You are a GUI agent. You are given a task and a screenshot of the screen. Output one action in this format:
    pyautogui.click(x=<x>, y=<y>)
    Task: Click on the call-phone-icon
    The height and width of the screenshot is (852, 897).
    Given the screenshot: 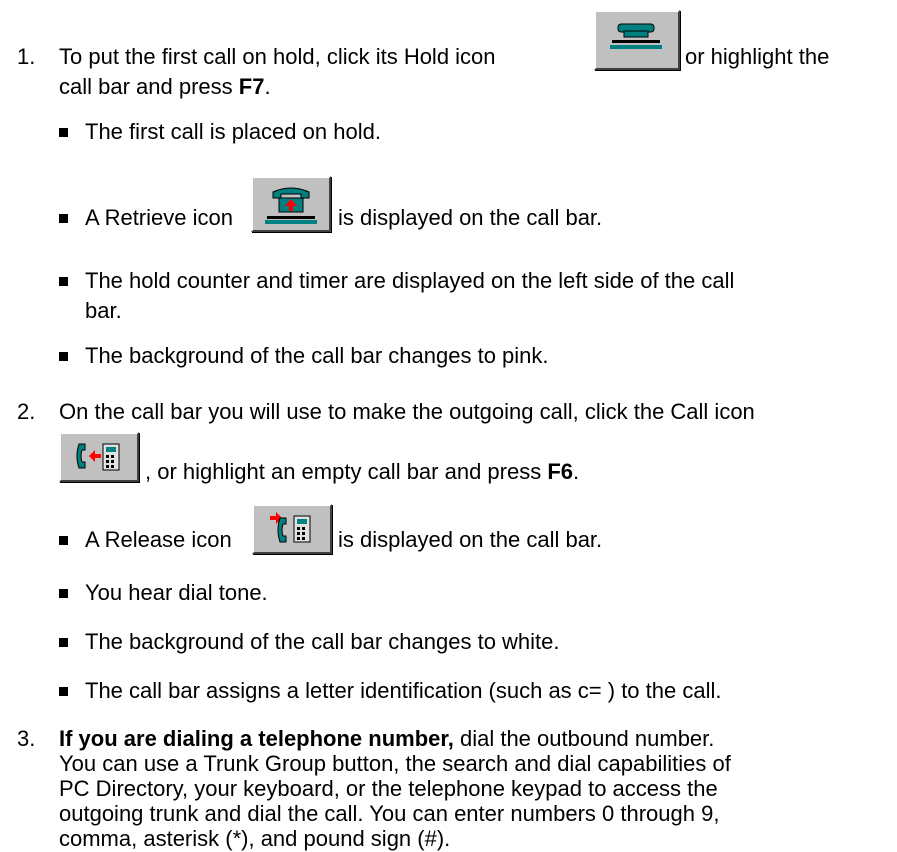 What is the action you would take?
    pyautogui.click(x=98, y=457)
    